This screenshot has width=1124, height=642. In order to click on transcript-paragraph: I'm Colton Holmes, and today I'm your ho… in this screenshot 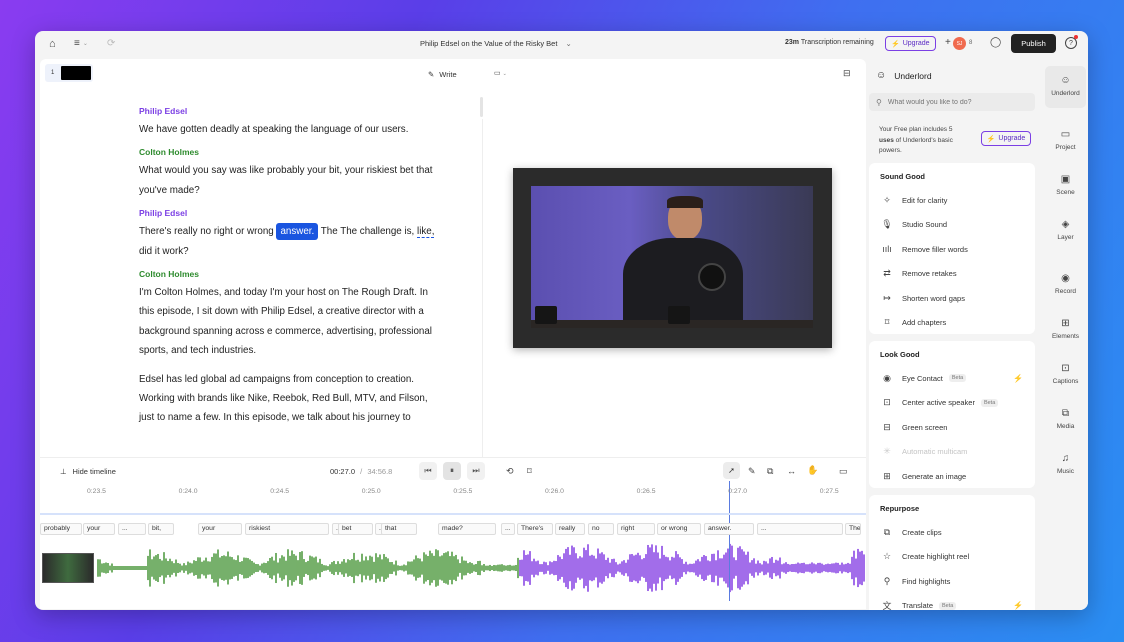, I will do `click(299, 322)`.